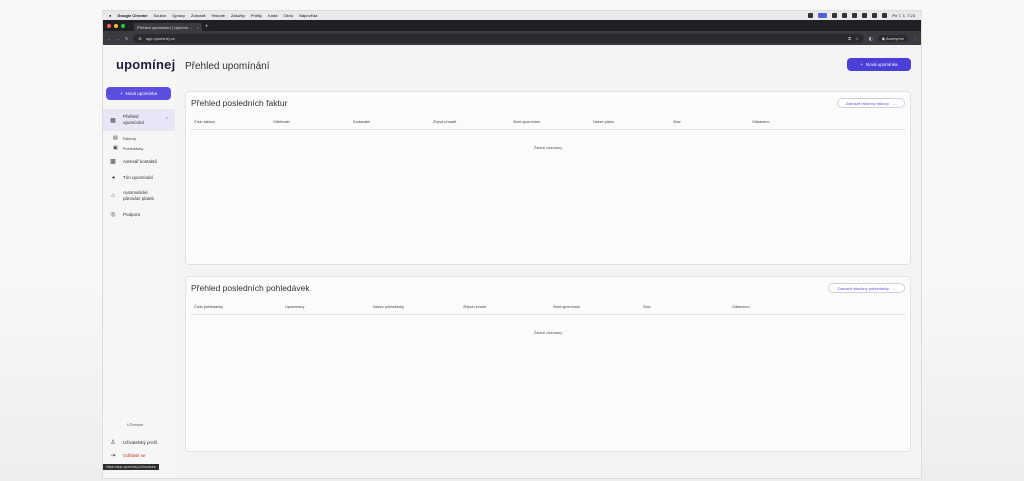 The height and width of the screenshot is (481, 1024). I want to click on menu-help: Nápověda, so click(308, 15).